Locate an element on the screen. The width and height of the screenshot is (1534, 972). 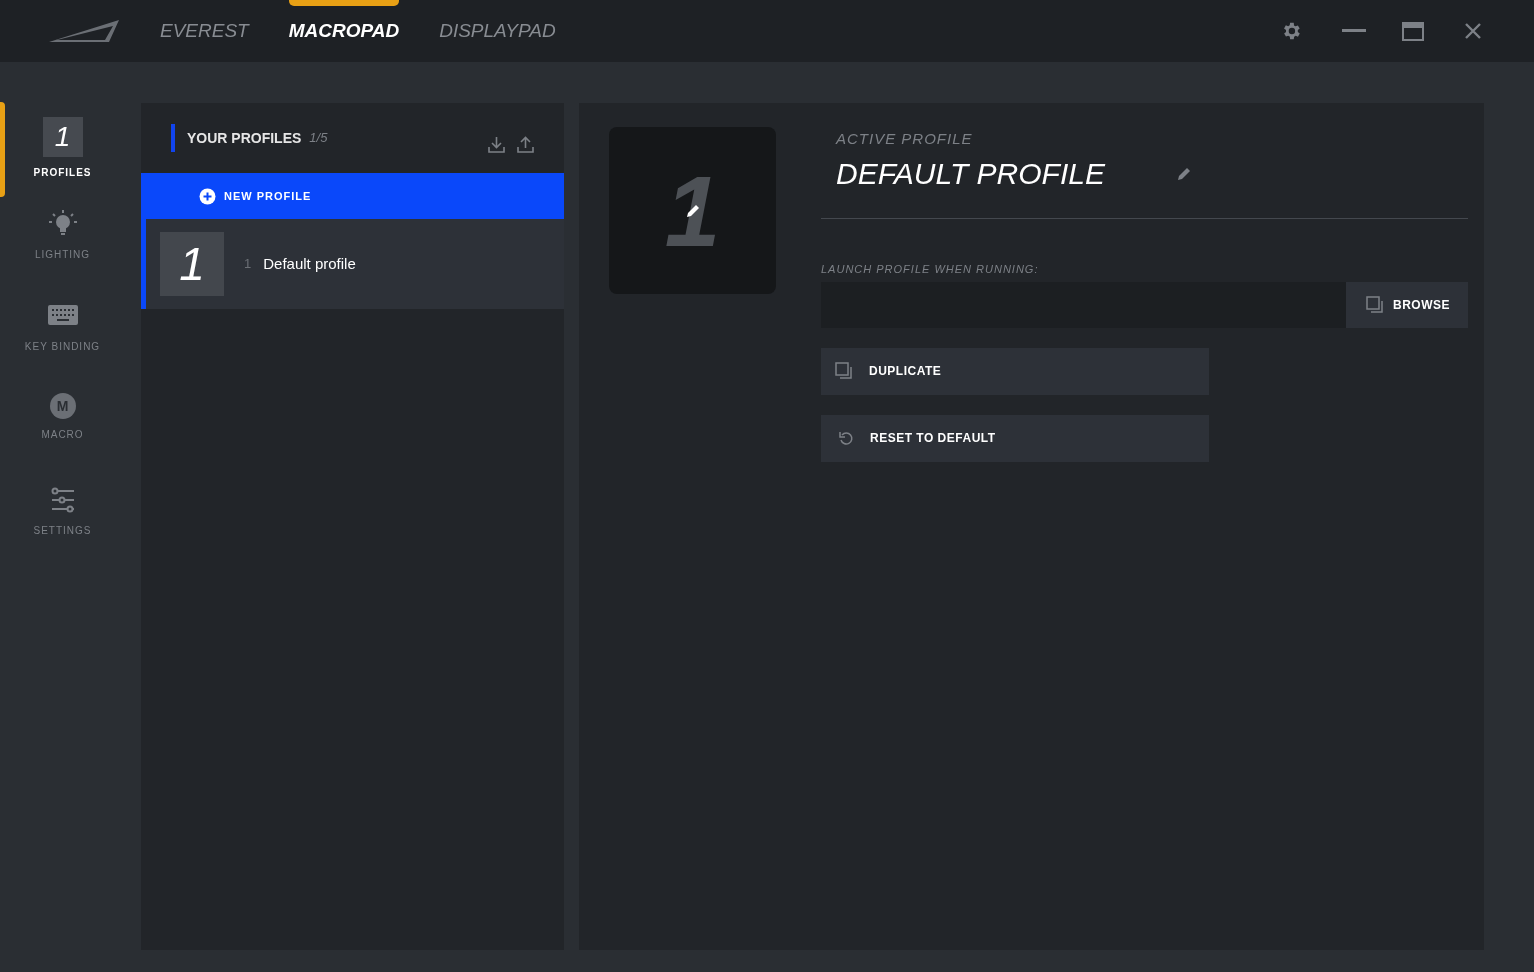
sidebar-item: M MACRO is located at coordinates (62, 424).